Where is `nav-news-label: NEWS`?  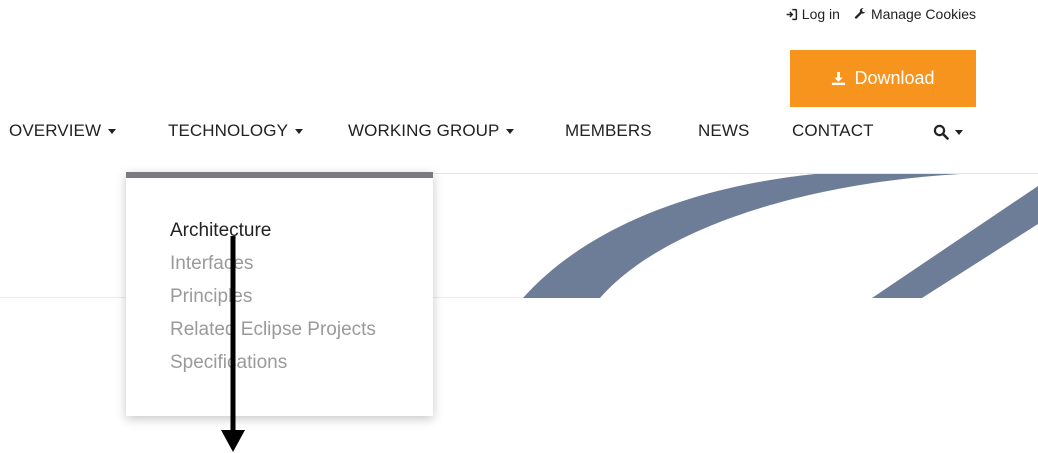
nav-news-label: NEWS is located at coordinates (724, 130).